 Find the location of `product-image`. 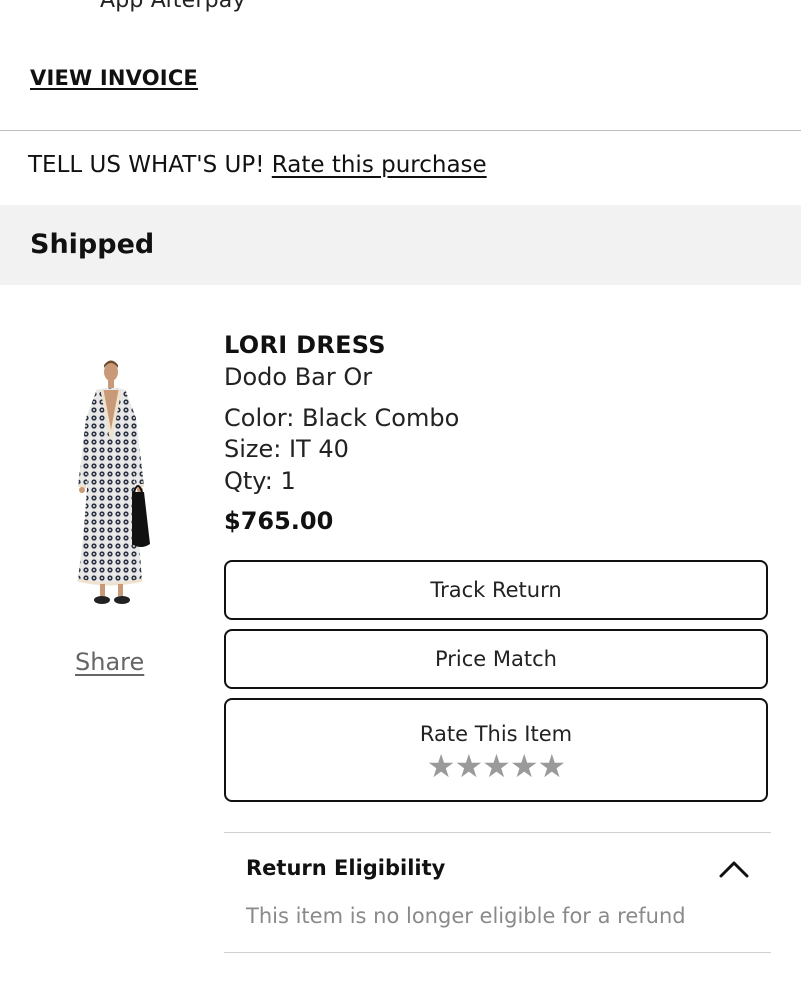

product-image is located at coordinates (112, 484).